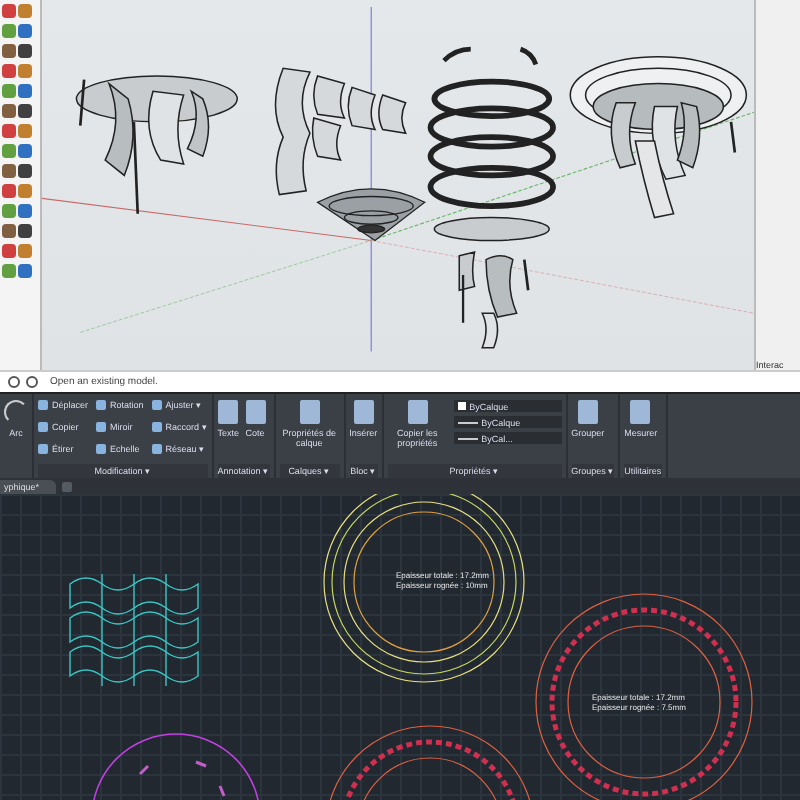  What do you see at coordinates (491, 229) in the screenshot?
I see `disc-drawing` at bounding box center [491, 229].